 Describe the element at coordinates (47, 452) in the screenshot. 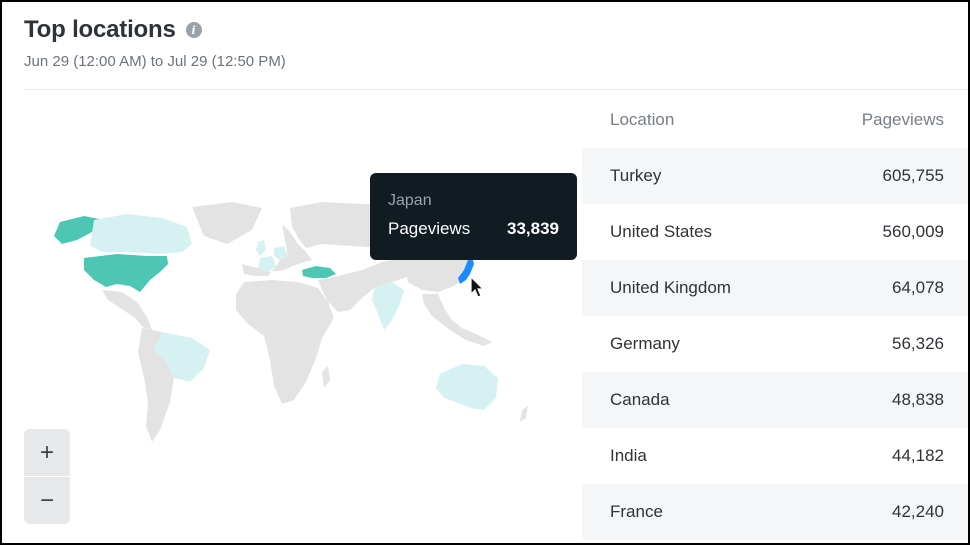

I see `zoom-in-button: +` at that location.